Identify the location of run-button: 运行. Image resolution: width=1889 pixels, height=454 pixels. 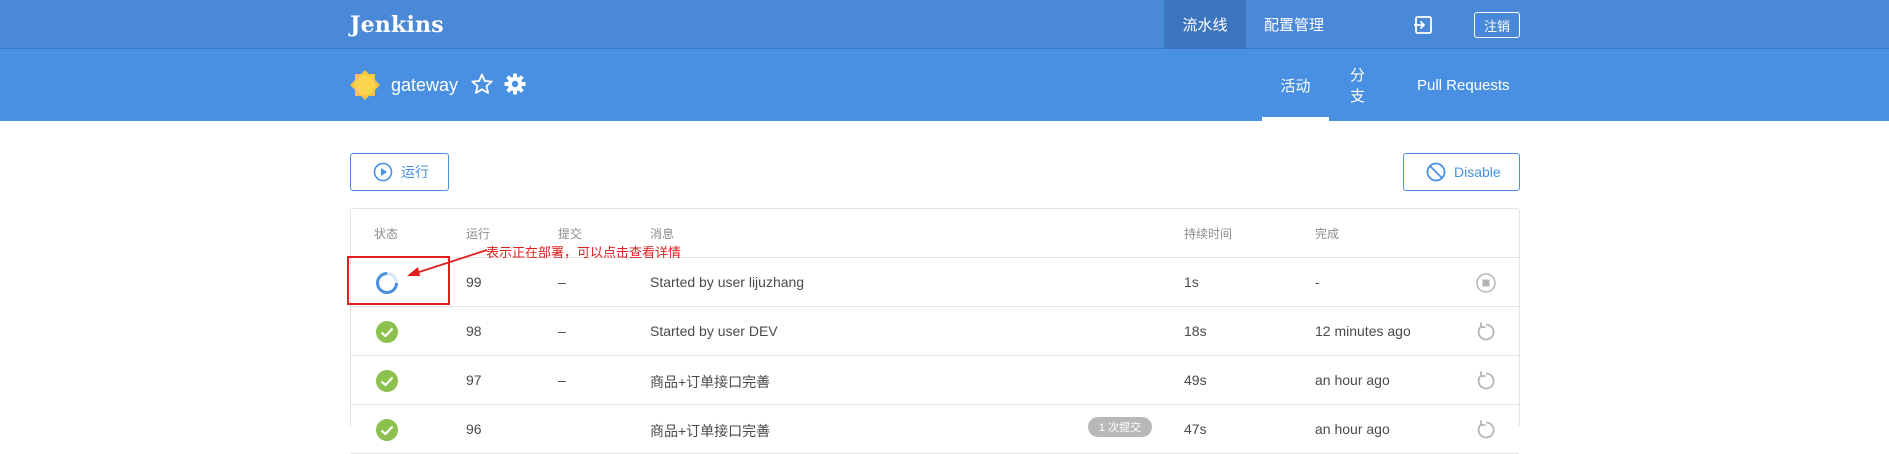
(399, 172).